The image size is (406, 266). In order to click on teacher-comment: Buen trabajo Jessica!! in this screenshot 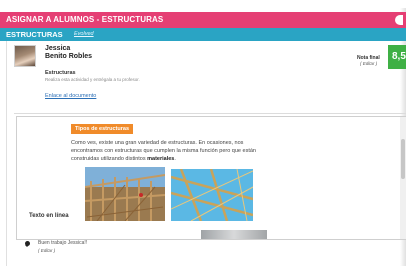, I will do `click(63, 243)`.